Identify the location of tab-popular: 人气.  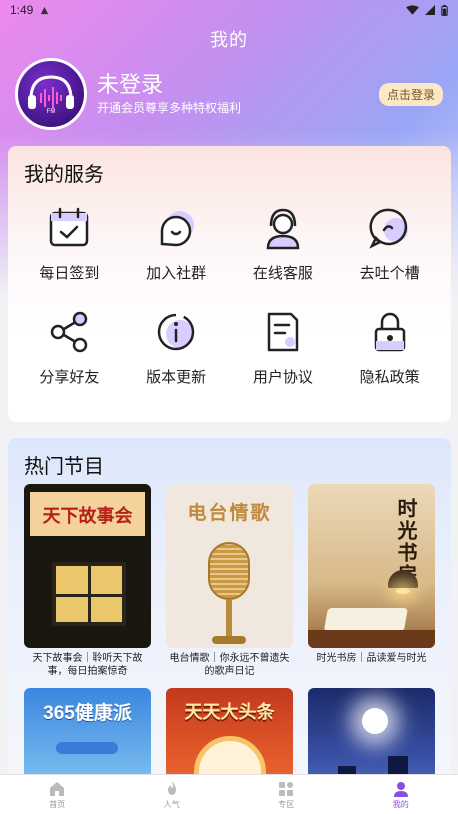
(172, 794).